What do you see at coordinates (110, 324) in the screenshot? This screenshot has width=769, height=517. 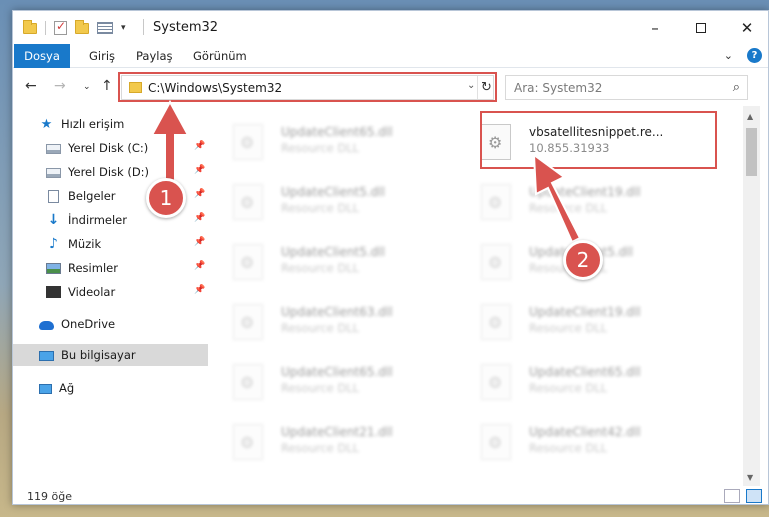 I see `sidebar-item-onedrive: OneDrive` at bounding box center [110, 324].